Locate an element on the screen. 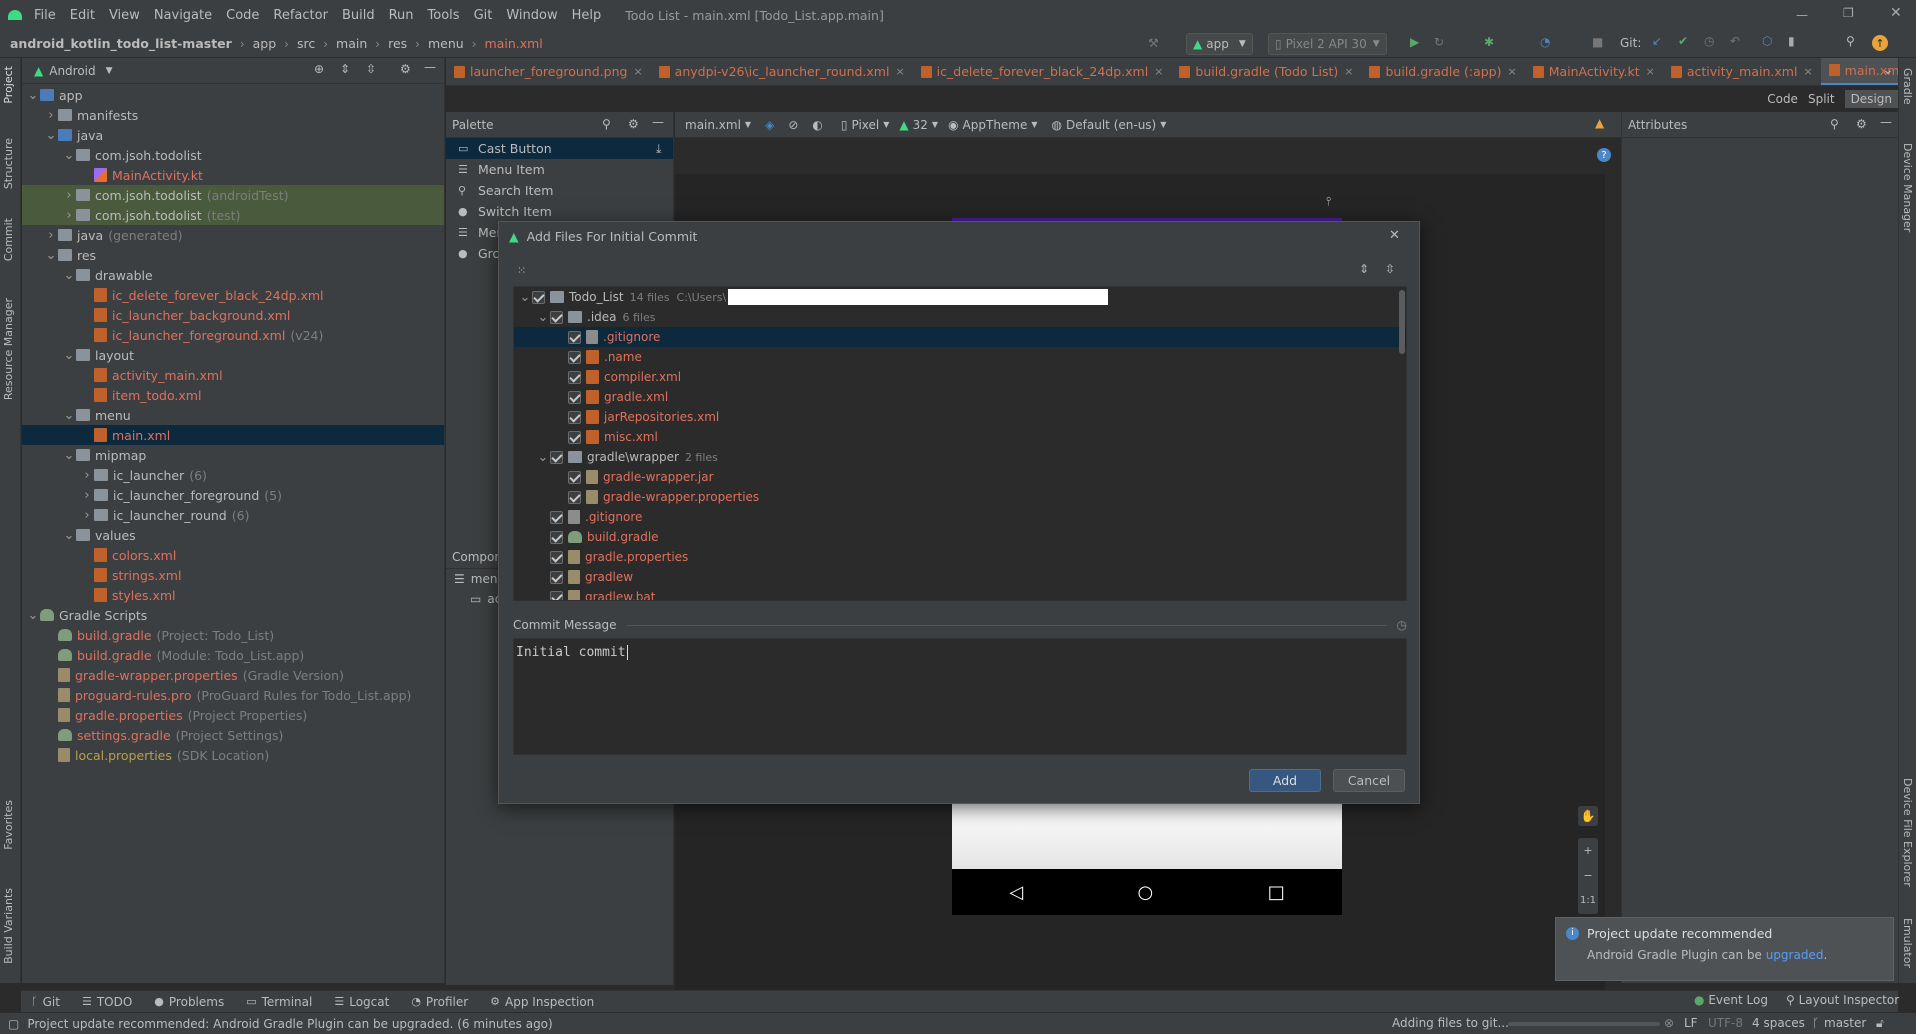 The height and width of the screenshot is (1034, 1916). file-tree-row: .gitignore is located at coordinates (960, 517).